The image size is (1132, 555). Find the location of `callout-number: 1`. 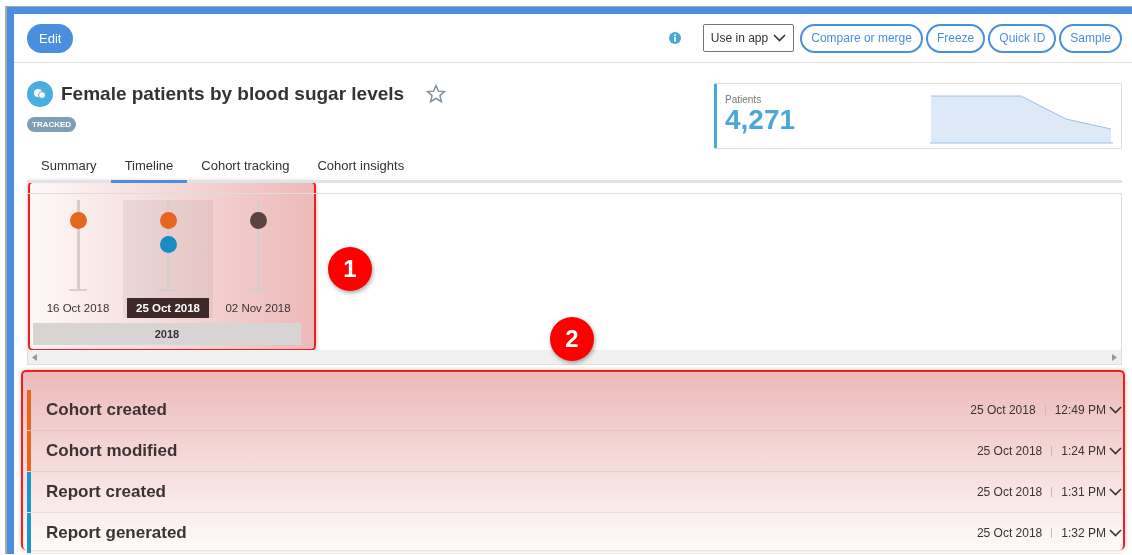

callout-number: 1 is located at coordinates (350, 269).